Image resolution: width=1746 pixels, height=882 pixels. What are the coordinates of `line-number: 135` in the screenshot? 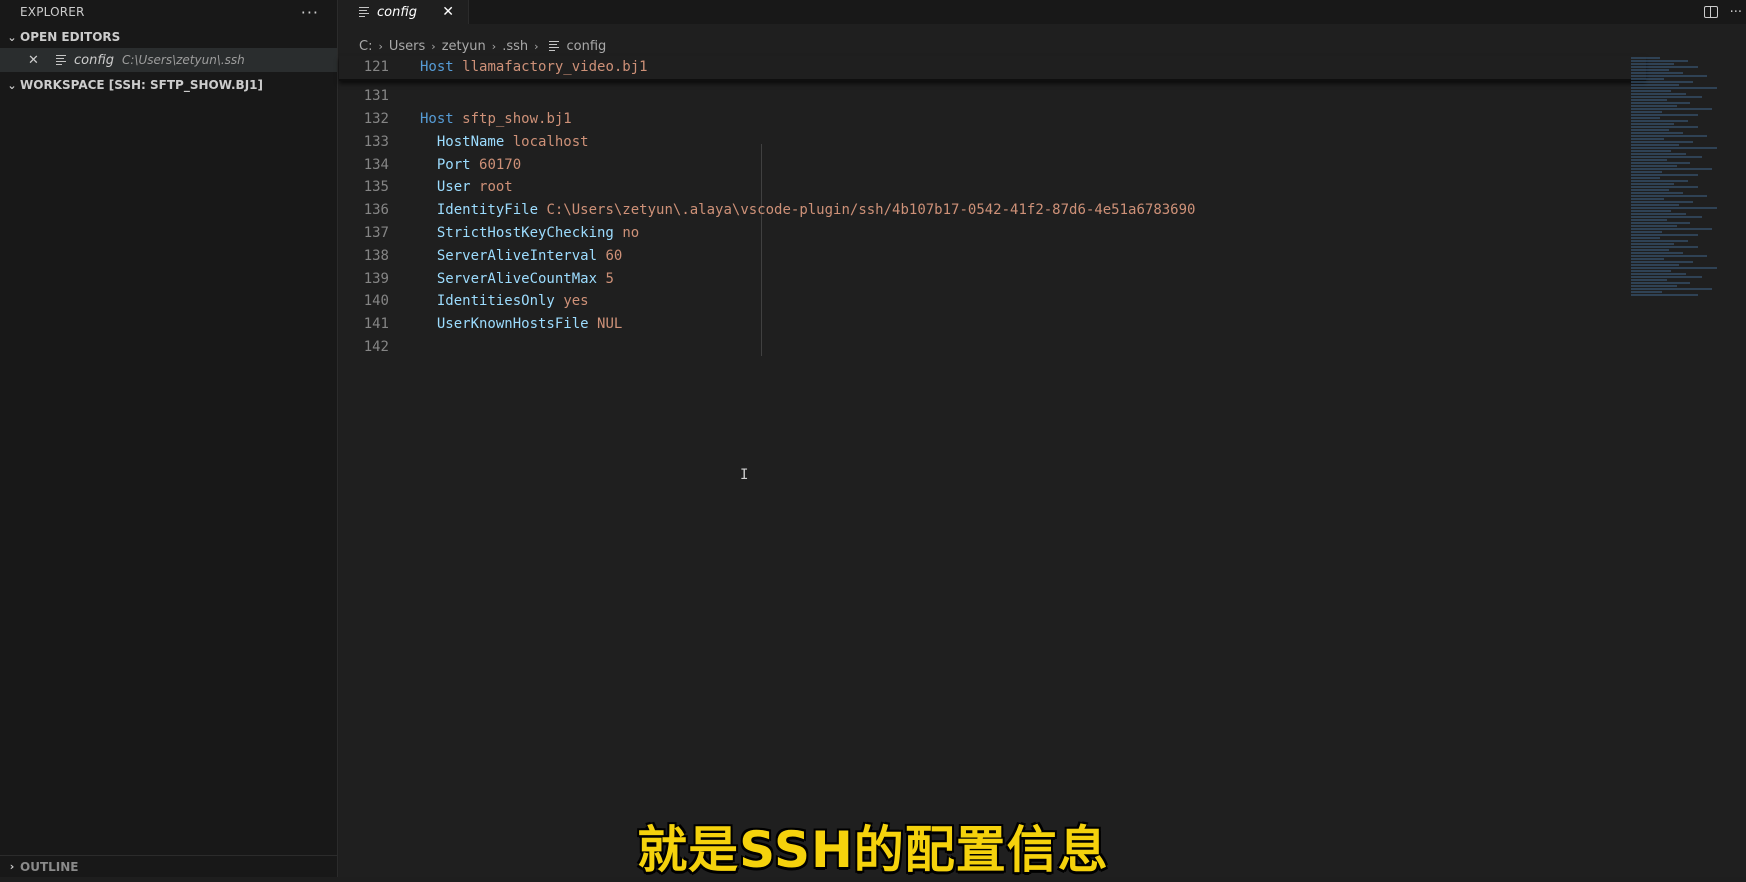 It's located at (376, 187).